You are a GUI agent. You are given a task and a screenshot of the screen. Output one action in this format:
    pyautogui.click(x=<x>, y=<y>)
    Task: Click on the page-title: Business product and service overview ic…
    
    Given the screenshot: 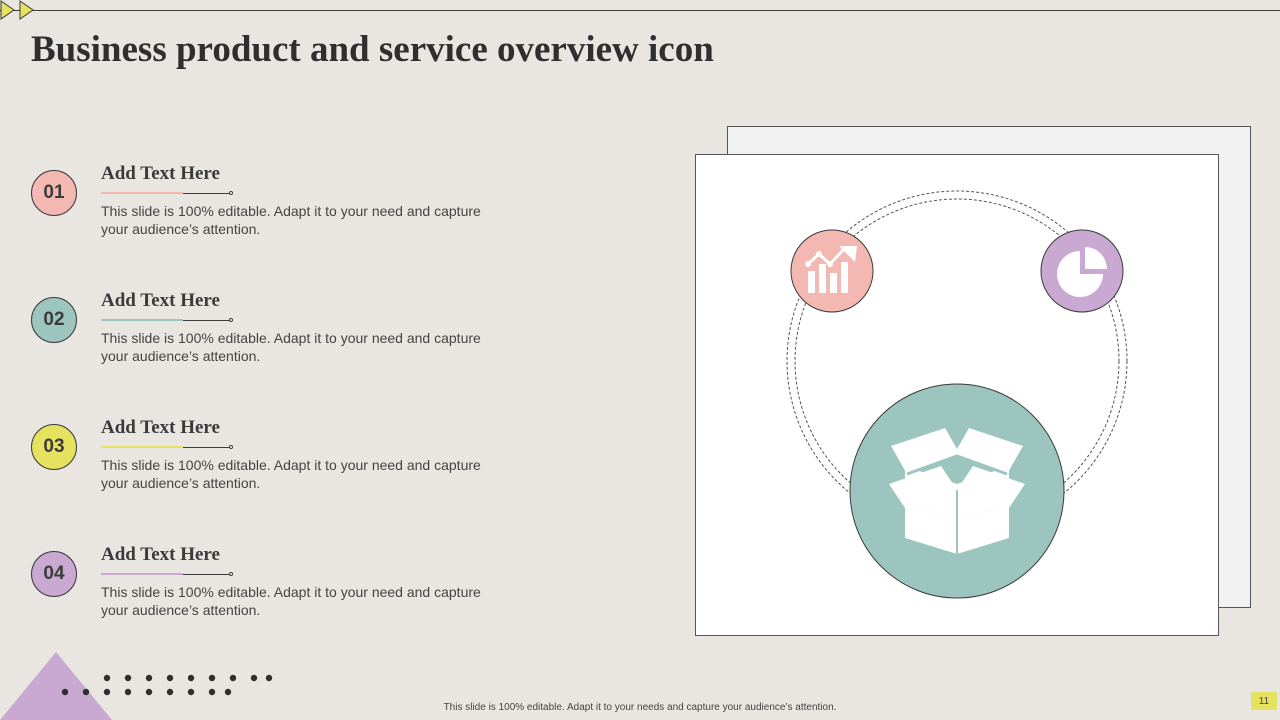 What is the action you would take?
    pyautogui.click(x=372, y=49)
    